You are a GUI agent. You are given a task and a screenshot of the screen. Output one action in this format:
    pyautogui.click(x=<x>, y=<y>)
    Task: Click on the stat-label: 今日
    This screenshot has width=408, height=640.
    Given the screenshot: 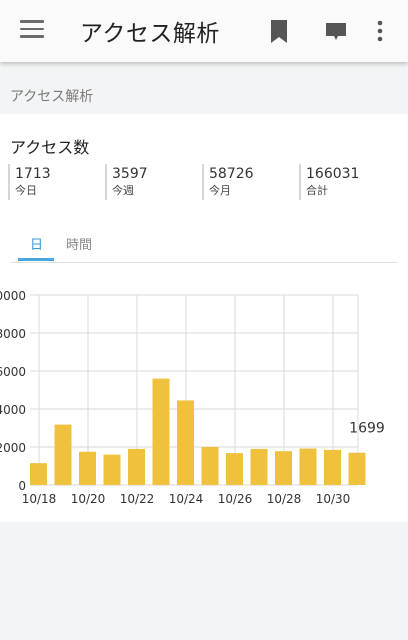 What is the action you would take?
    pyautogui.click(x=26, y=190)
    